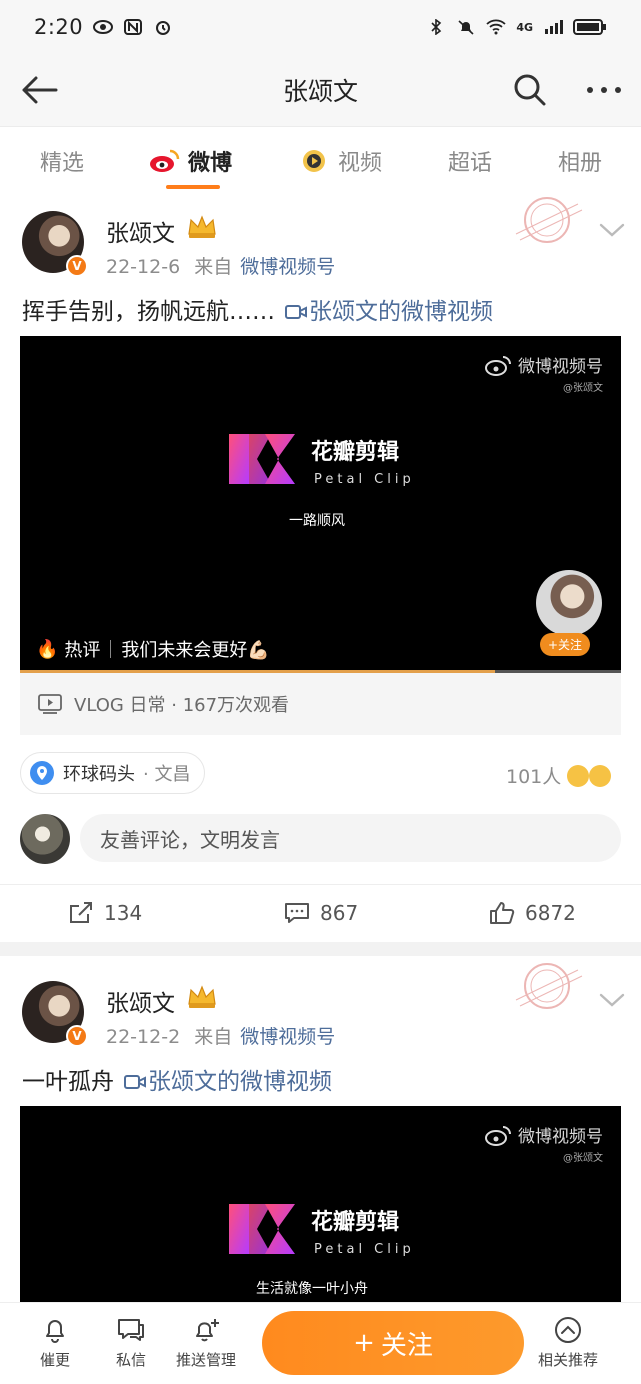 The width and height of the screenshot is (641, 1384). Describe the element at coordinates (165, 160) in the screenshot. I see `weibo-logo-icon` at that location.